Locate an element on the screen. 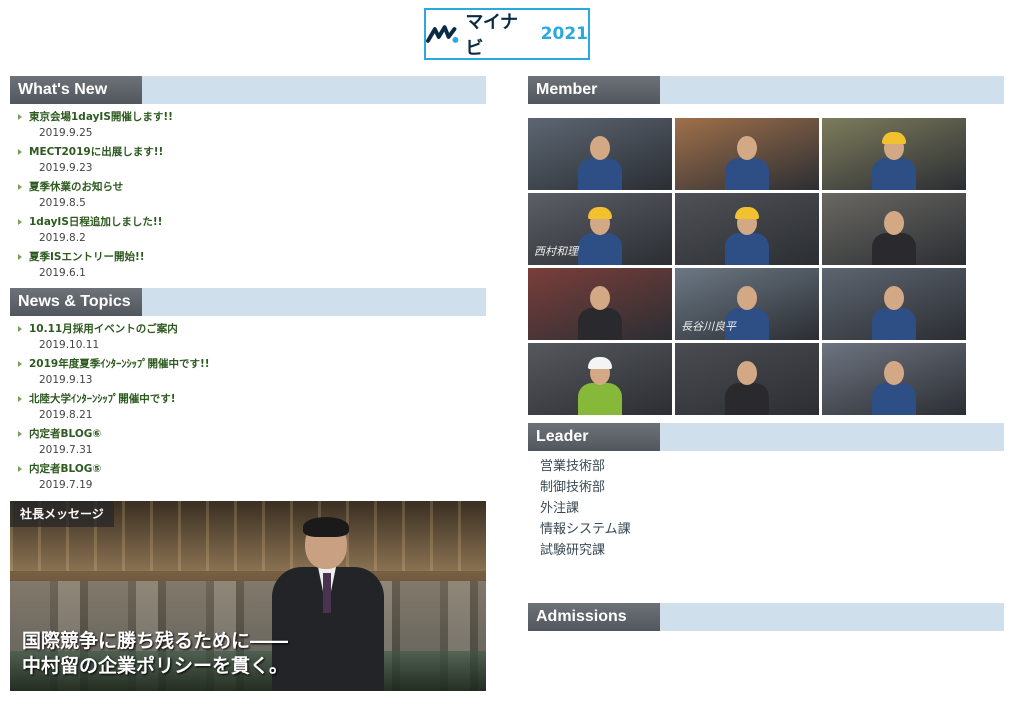 The width and height of the screenshot is (1024, 721). list-item: 10.11月採用イベントのご案内 2019.10.11 is located at coordinates (248, 339).